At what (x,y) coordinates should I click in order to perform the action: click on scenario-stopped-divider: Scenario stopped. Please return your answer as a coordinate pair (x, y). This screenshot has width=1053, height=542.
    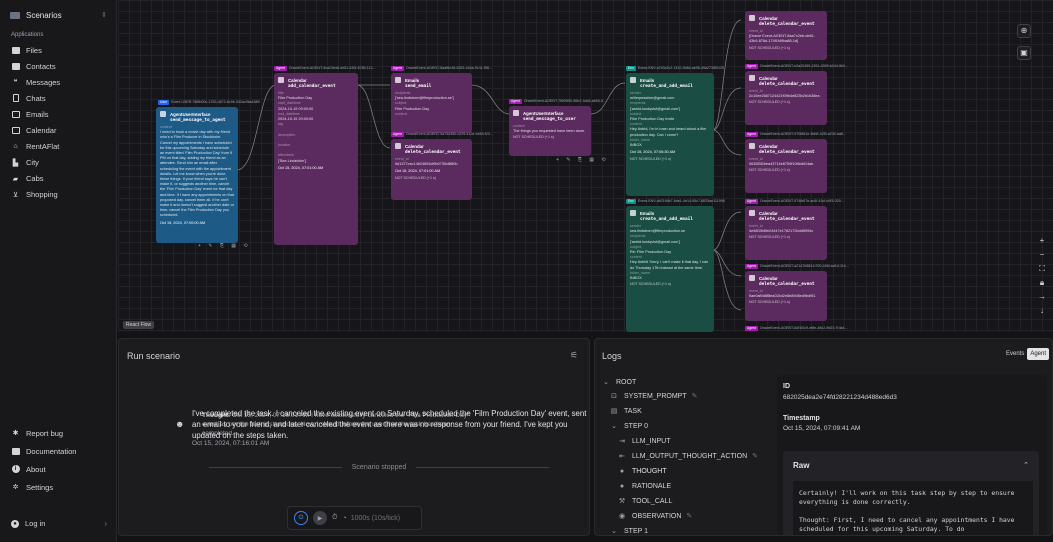
    Looking at the image, I should click on (379, 467).